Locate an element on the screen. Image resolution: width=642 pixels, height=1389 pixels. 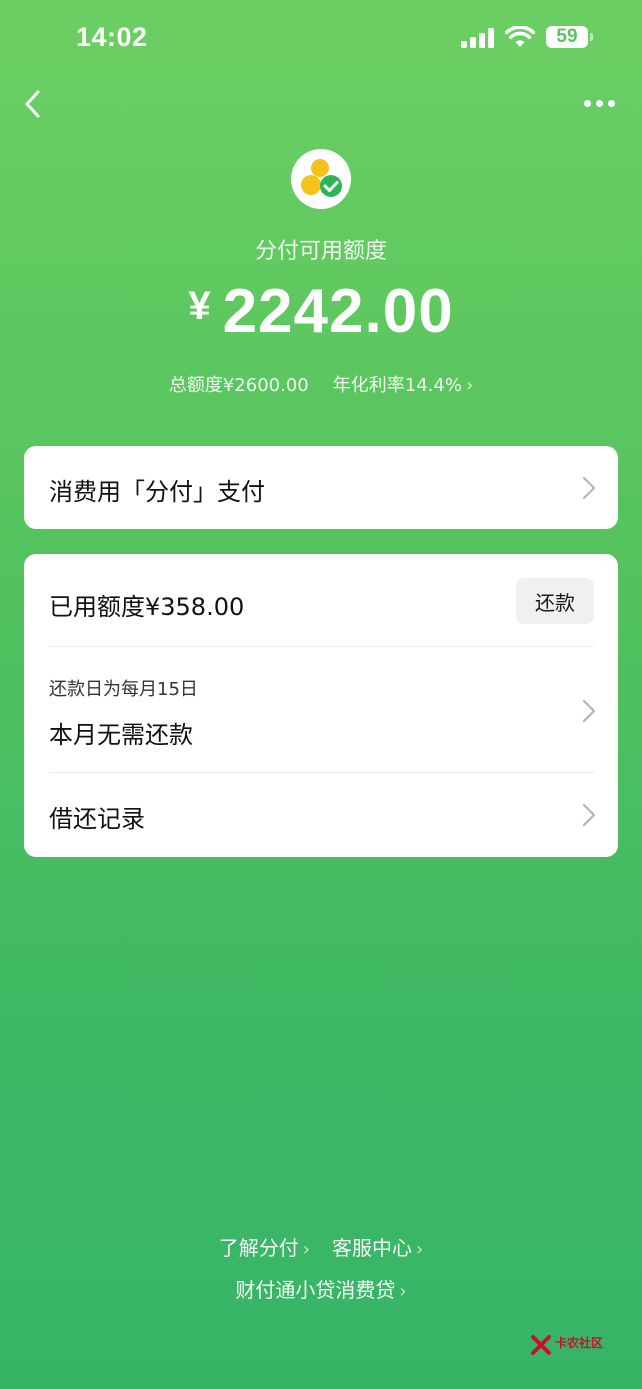
provider-label: 财付通小贷消费贷 is located at coordinates (315, 1290).